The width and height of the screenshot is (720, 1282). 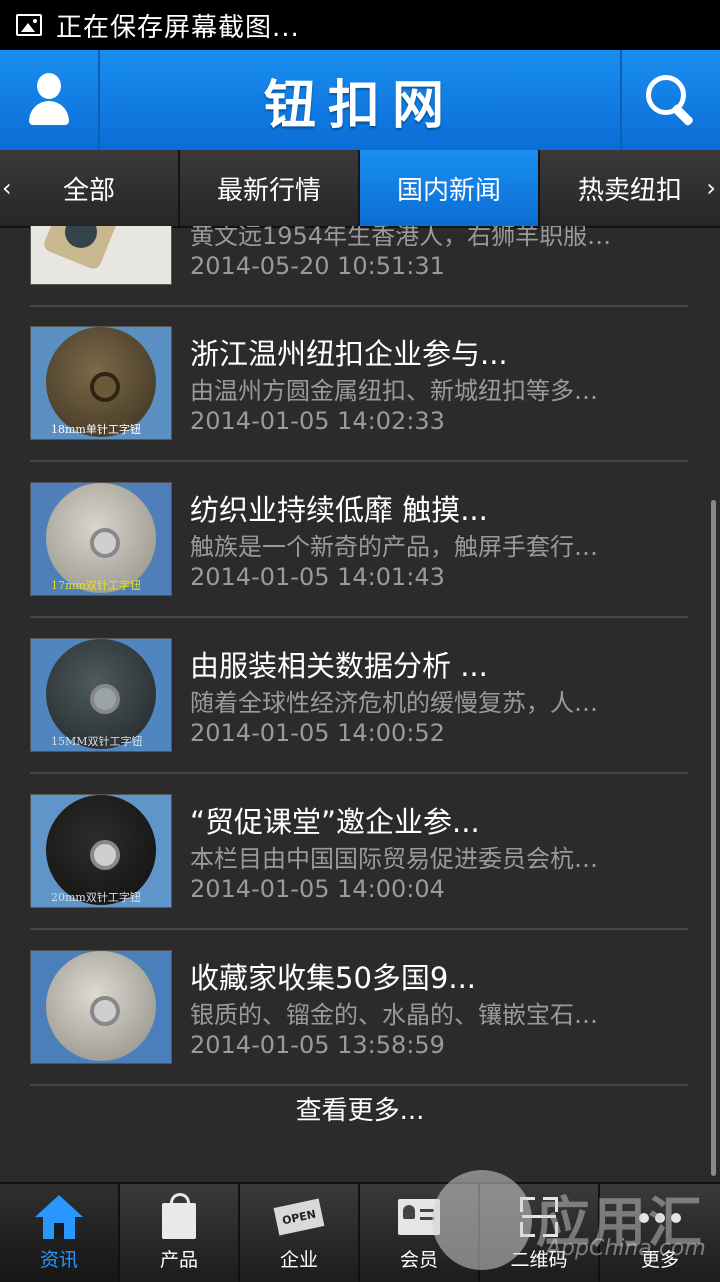 I want to click on news-time: 2014-01-05 14:01:43, so click(x=317, y=577).